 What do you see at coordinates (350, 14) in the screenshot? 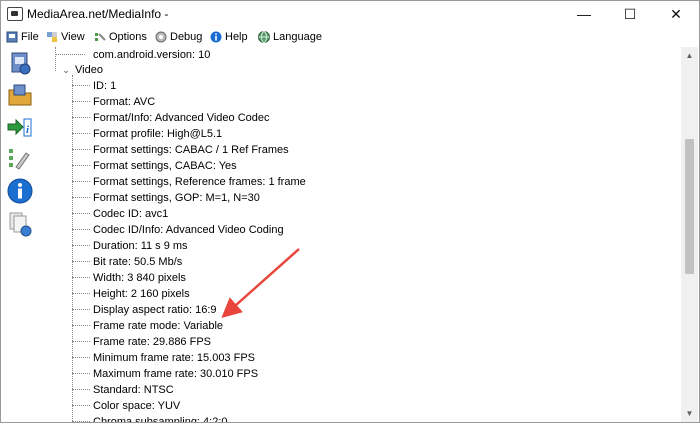
I see `title-bar: MediaArea.net/MediaInfo - — ☐ ✕` at bounding box center [350, 14].